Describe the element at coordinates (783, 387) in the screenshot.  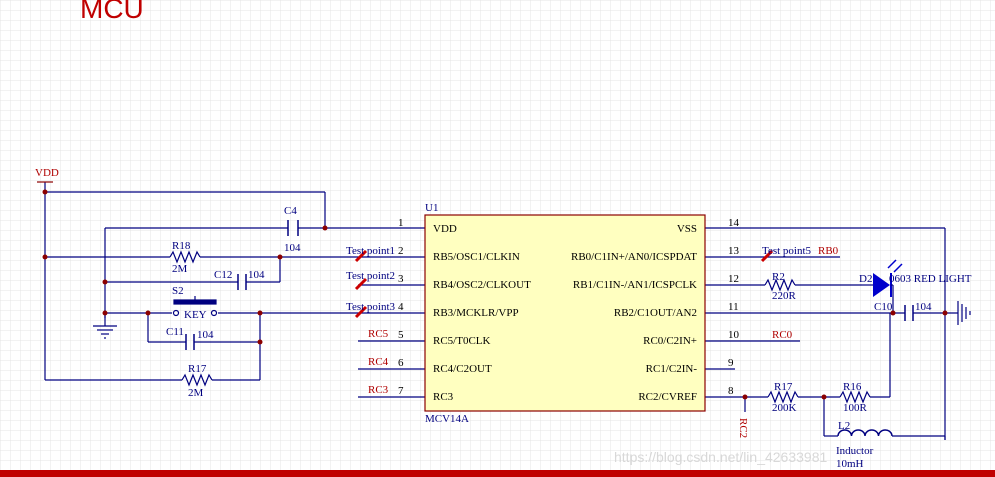
I see `r17-right-ref: R17` at that location.